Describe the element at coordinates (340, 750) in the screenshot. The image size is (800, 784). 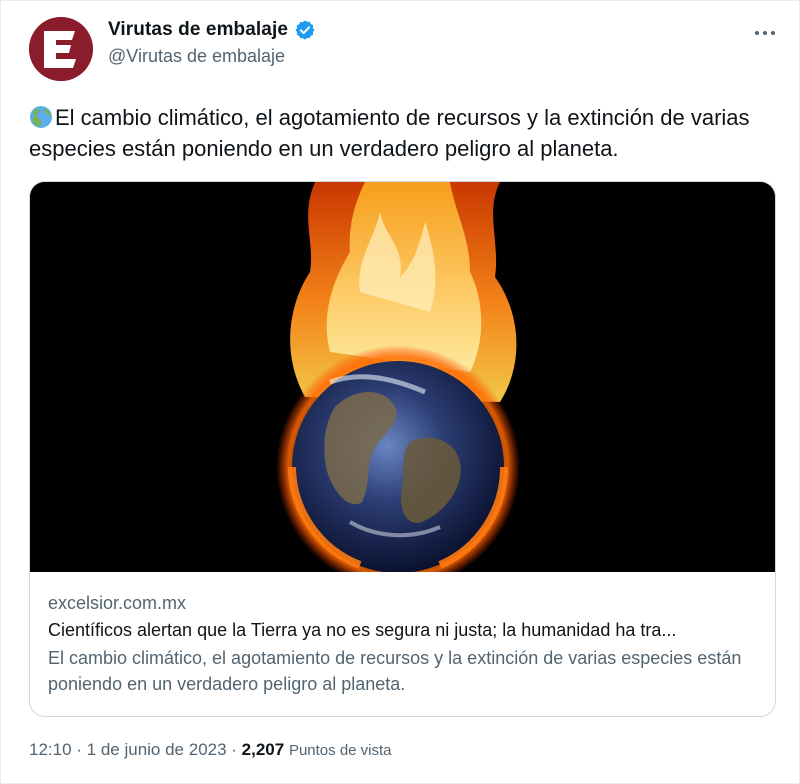
I see `views-label: Puntos de vista` at that location.